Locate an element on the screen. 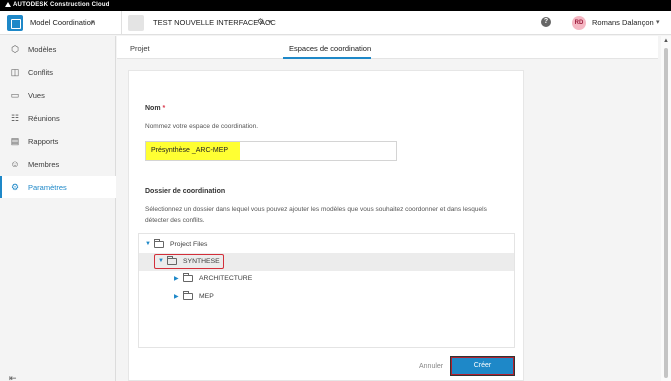 The width and height of the screenshot is (671, 381). tree-row-mep: ▶ MEP is located at coordinates (326, 297).